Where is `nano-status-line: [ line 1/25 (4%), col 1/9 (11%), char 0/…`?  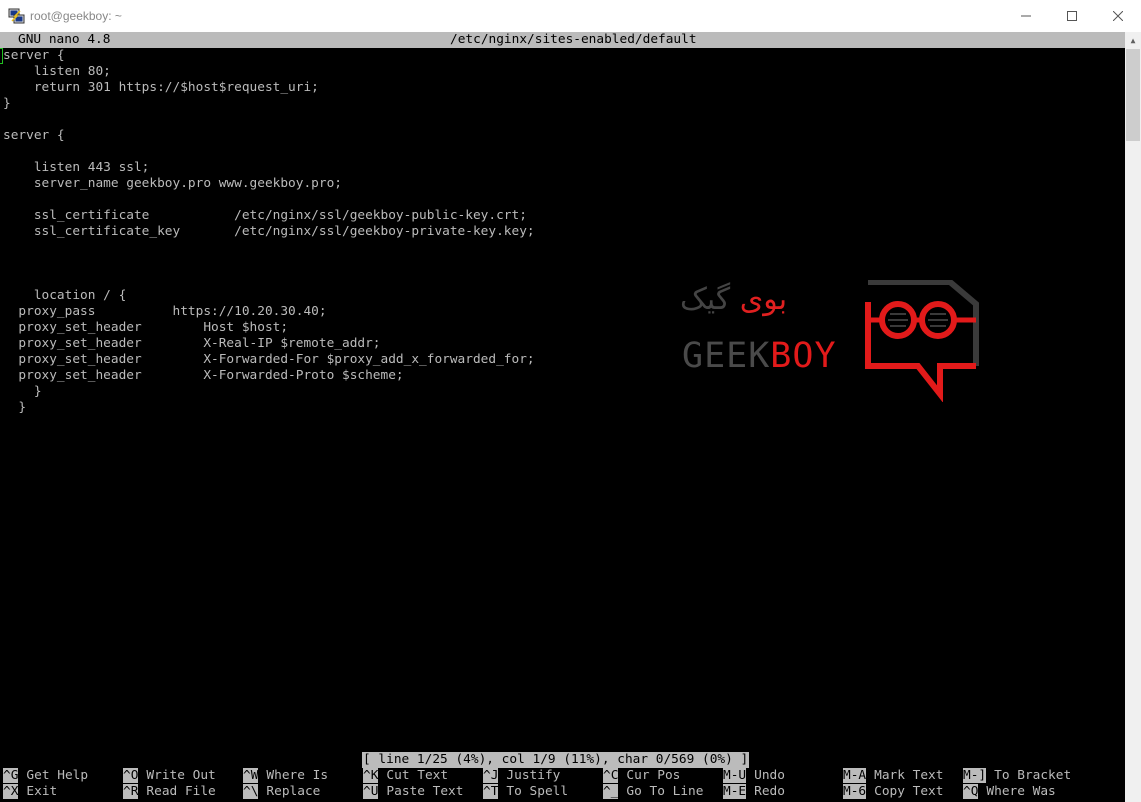 nano-status-line: [ line 1/25 (4%), col 1/9 (11%), char 0/… is located at coordinates (556, 760).